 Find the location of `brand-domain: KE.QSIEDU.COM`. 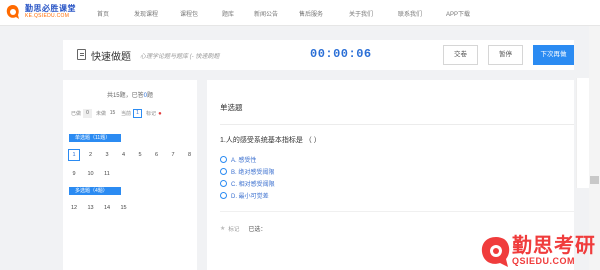

brand-domain: KE.QSIEDU.COM is located at coordinates (47, 16).